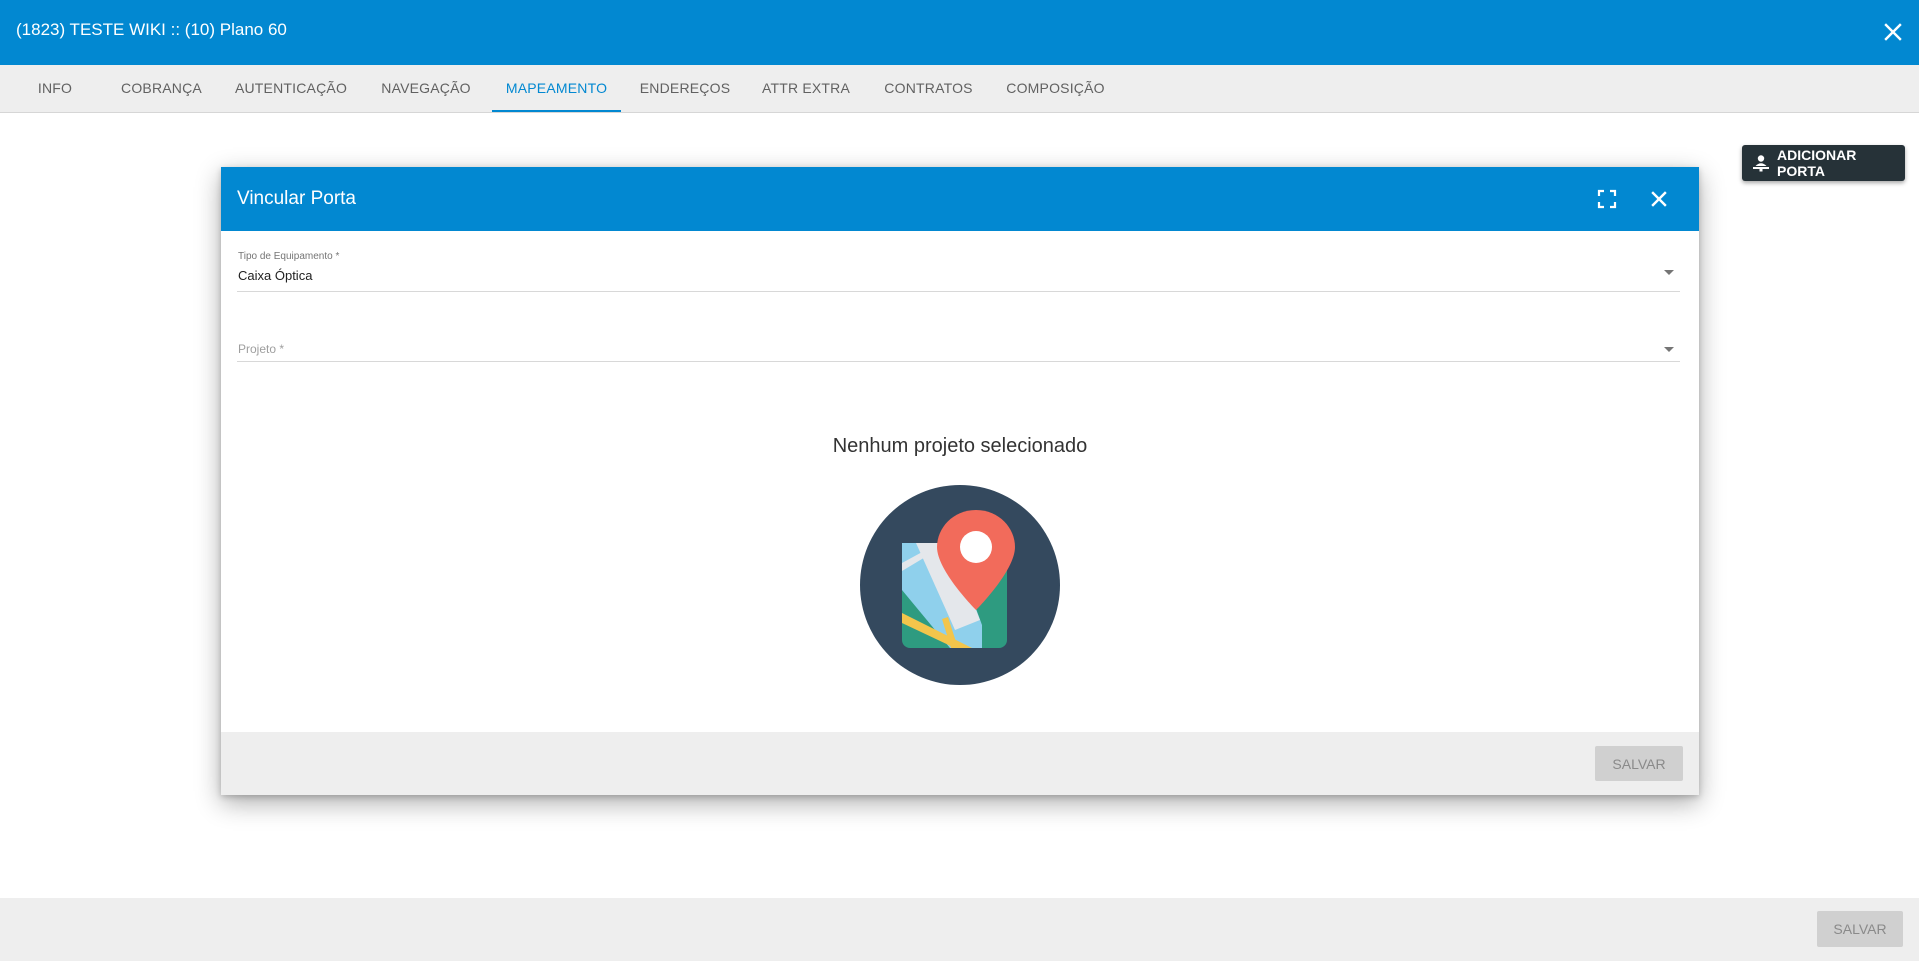 The height and width of the screenshot is (961, 1919). Describe the element at coordinates (960, 199) in the screenshot. I see `dialog-header: Vincular Porta` at that location.